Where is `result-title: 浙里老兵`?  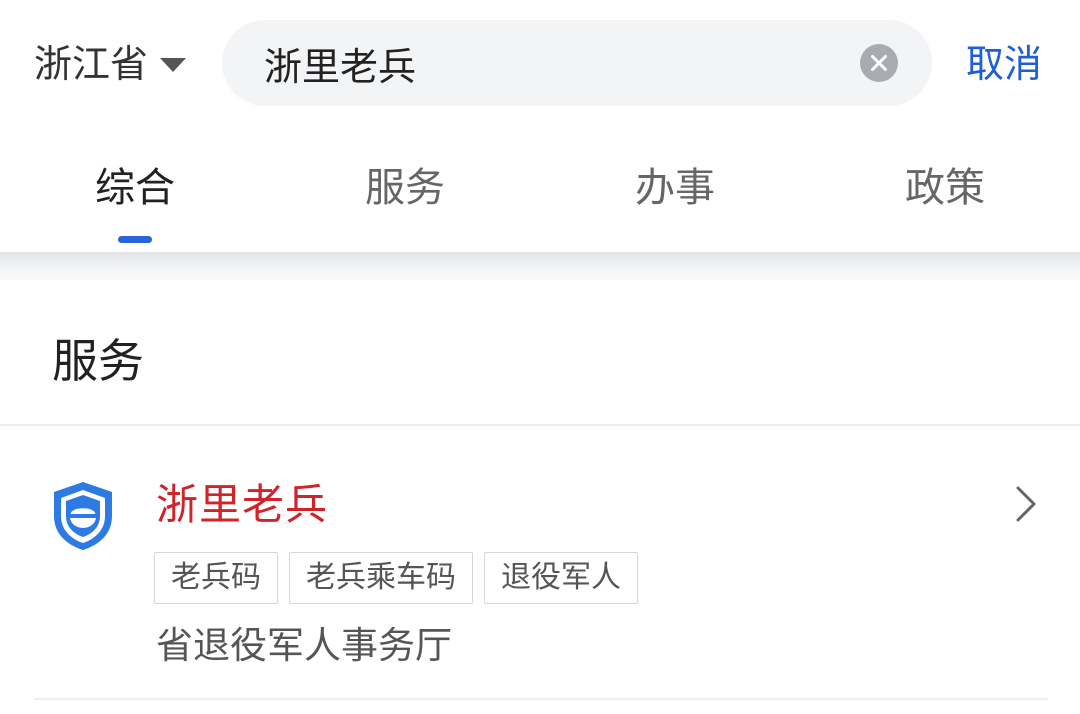
result-title: 浙里老兵 is located at coordinates (242, 504).